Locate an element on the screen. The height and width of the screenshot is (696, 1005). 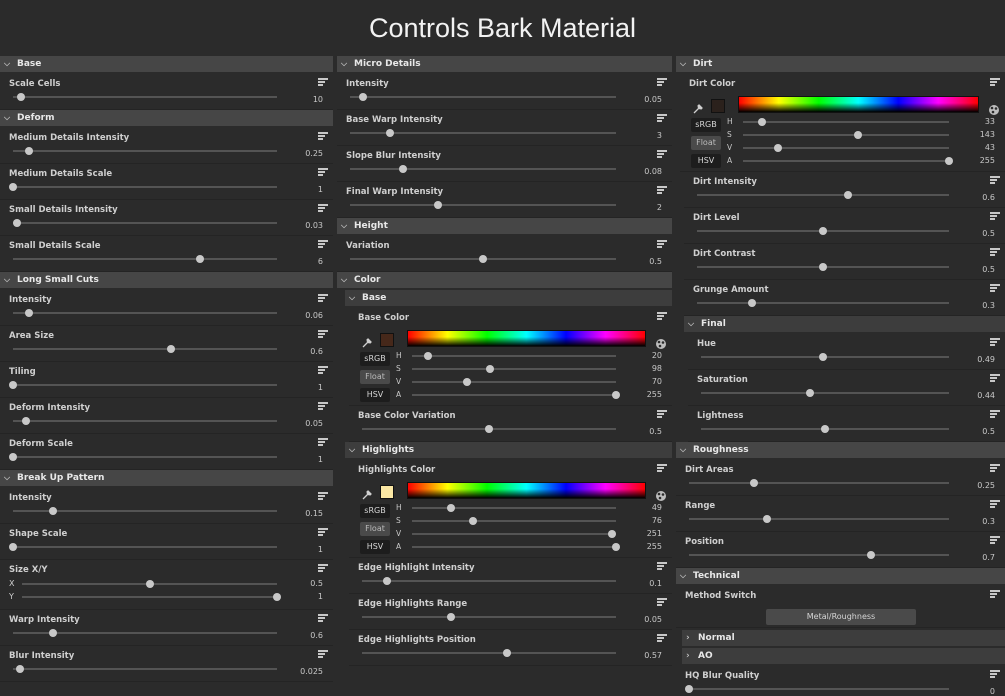
channel-value: 20 is located at coordinates (657, 355).